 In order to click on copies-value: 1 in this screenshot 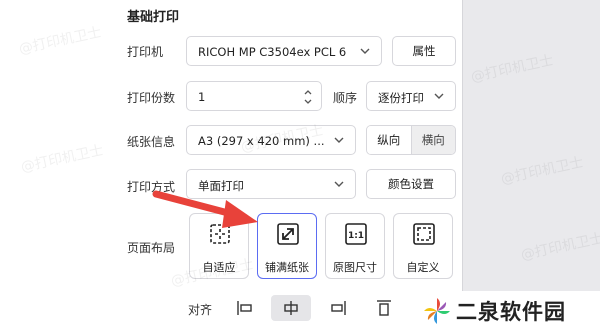, I will do `click(202, 97)`.